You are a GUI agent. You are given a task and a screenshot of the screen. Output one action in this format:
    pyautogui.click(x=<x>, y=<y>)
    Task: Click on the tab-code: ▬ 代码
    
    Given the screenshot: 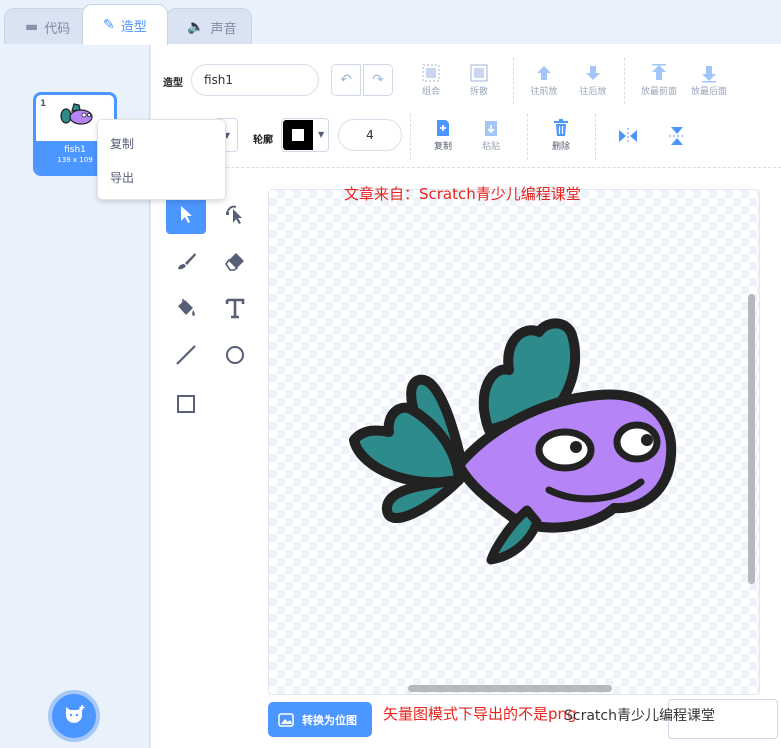 What is the action you would take?
    pyautogui.click(x=47, y=26)
    